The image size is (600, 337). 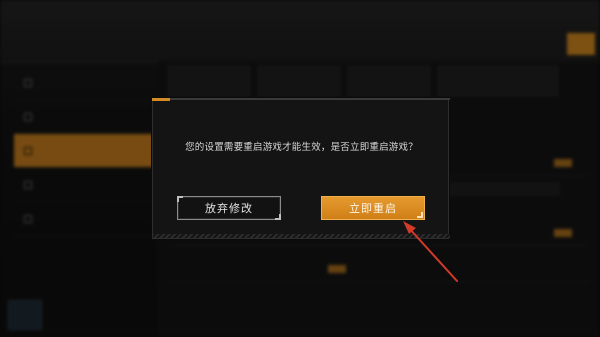 I want to click on discard-changes-button: 放弃修改, so click(x=229, y=208).